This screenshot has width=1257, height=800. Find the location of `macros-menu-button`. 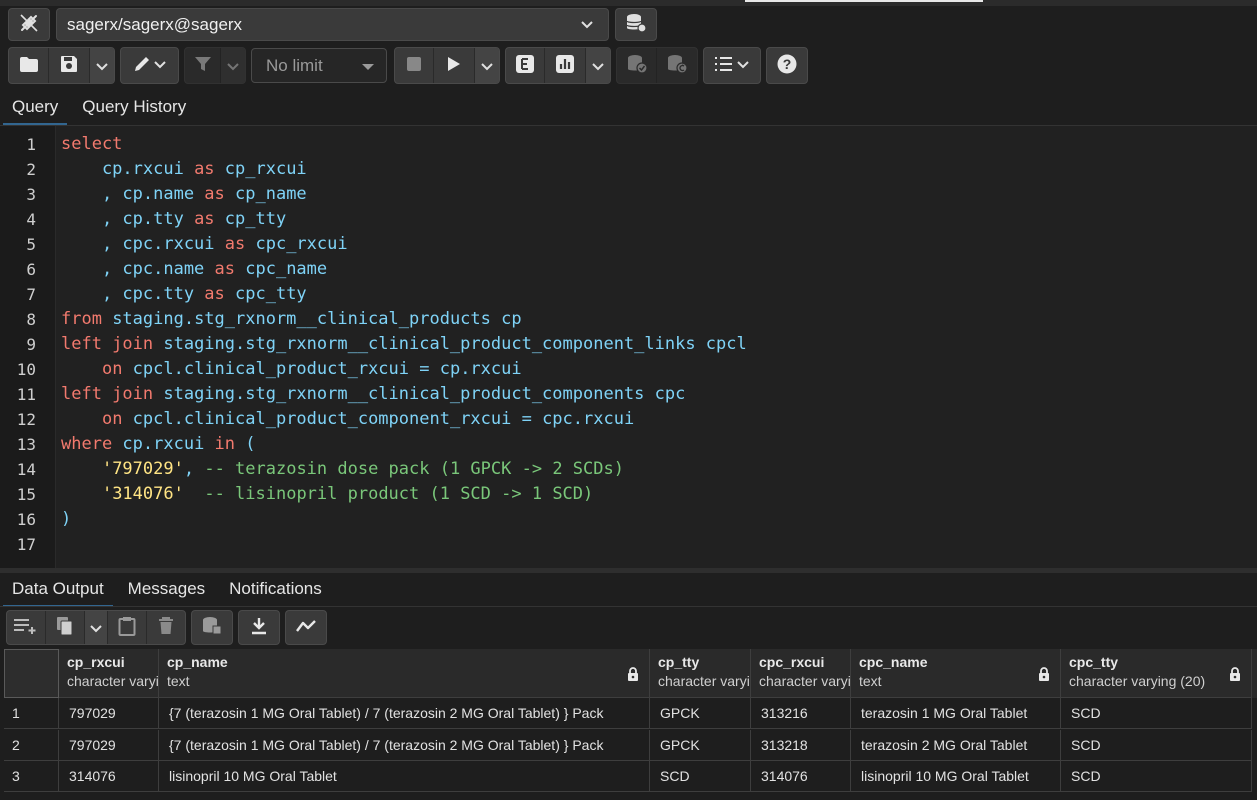

macros-menu-button is located at coordinates (732, 65).